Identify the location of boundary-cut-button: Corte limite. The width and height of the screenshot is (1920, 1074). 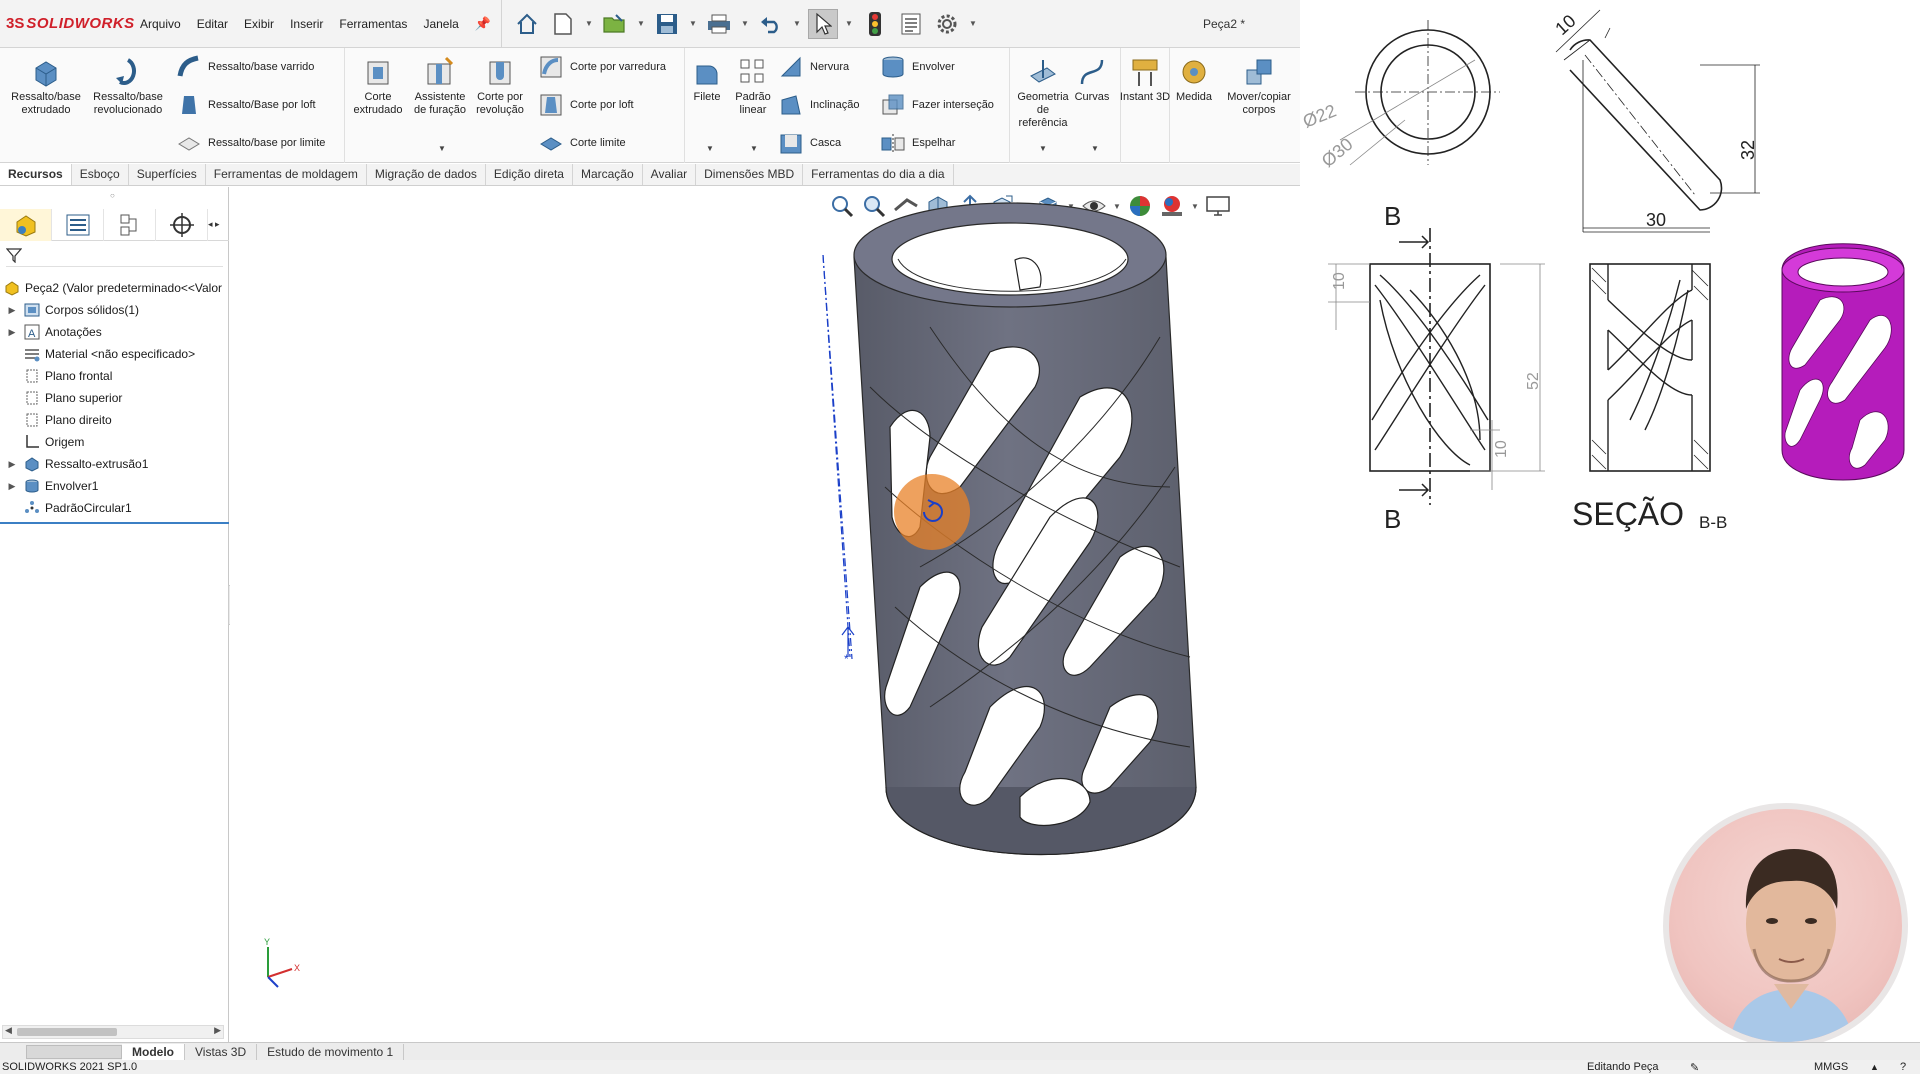
(582, 143).